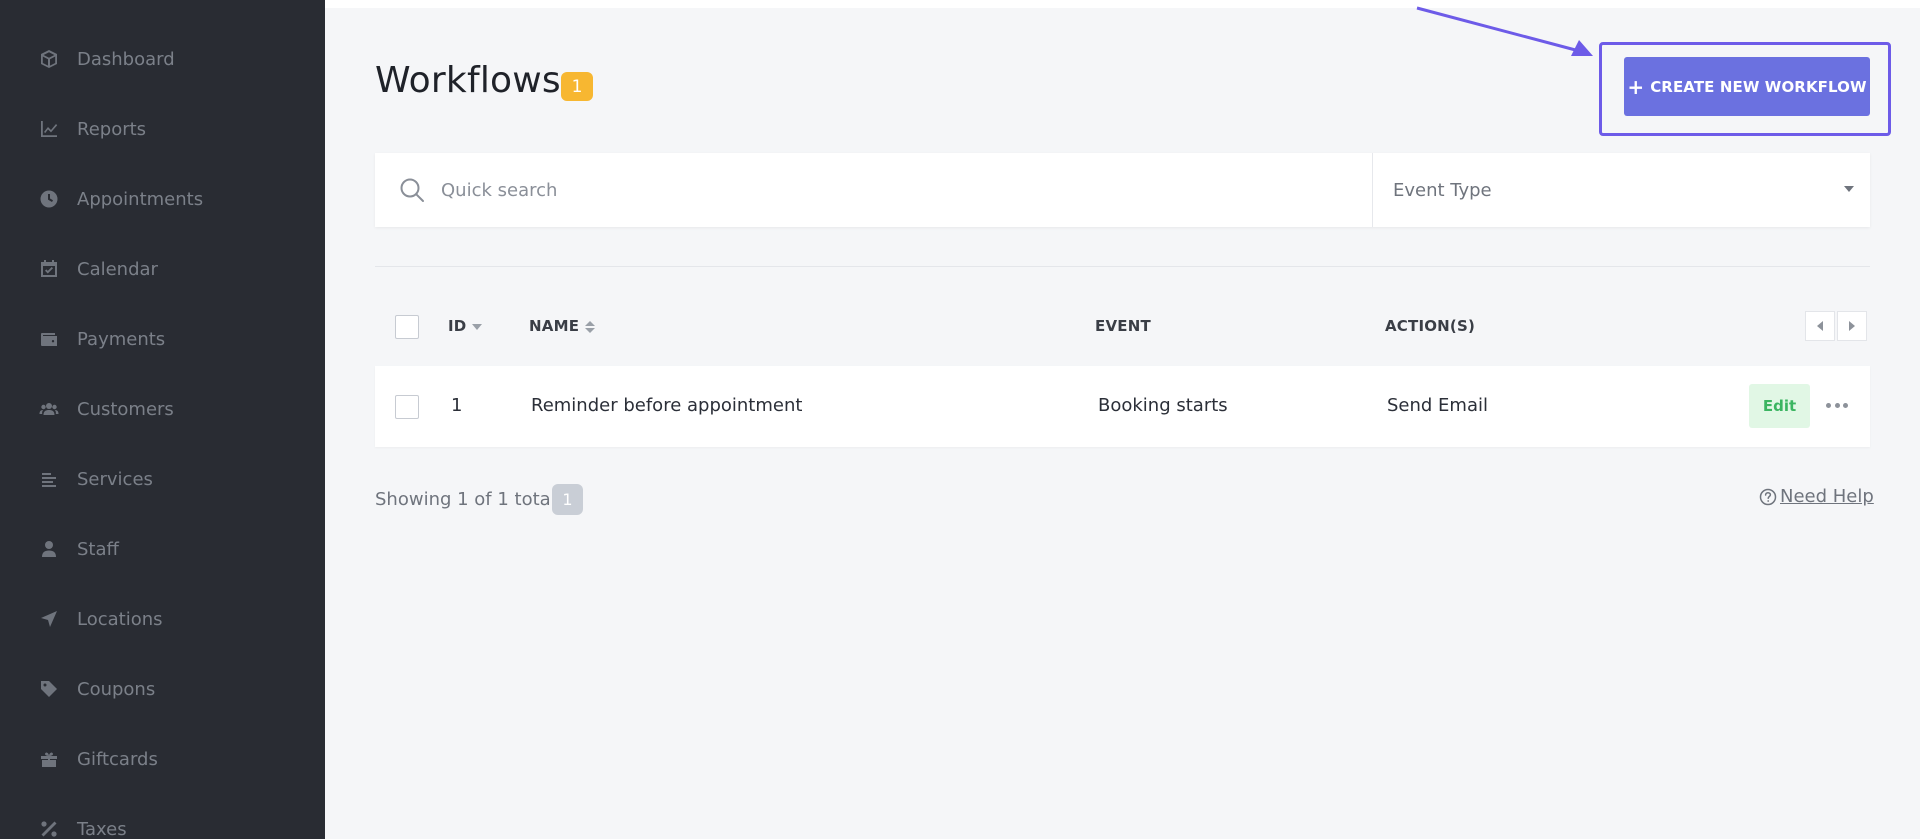 This screenshot has height=839, width=1920. I want to click on divider, so click(1122, 266).